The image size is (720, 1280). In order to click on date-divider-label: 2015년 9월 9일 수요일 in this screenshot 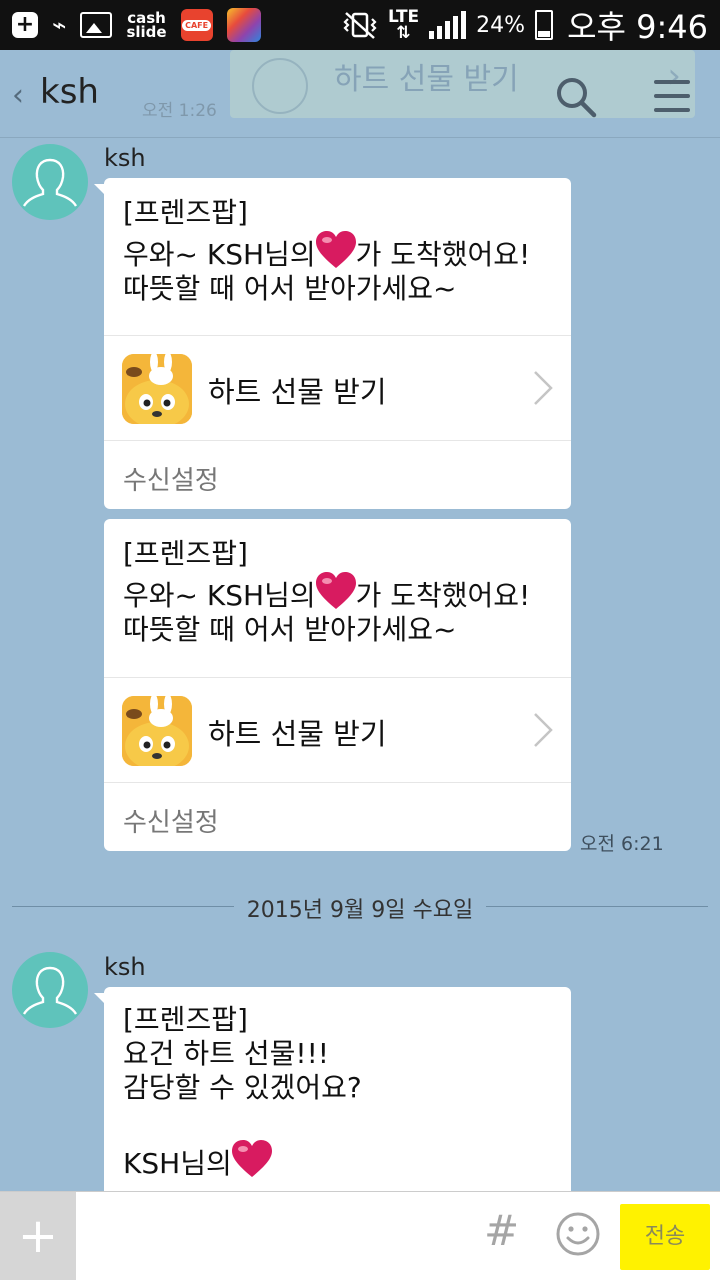, I will do `click(360, 910)`.